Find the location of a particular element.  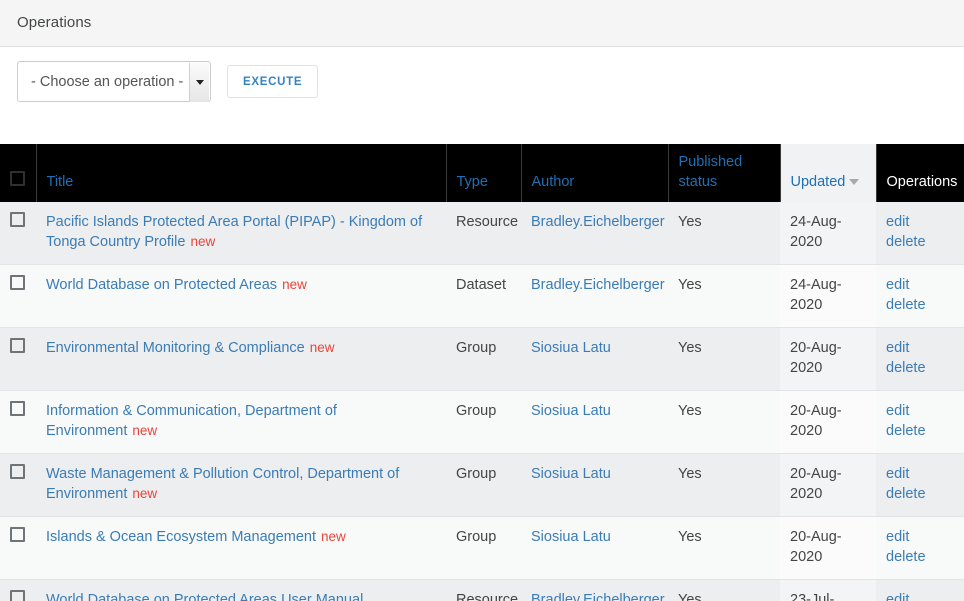

content-title-link: Islands & Ocean Ecosystem Management is located at coordinates (181, 537).